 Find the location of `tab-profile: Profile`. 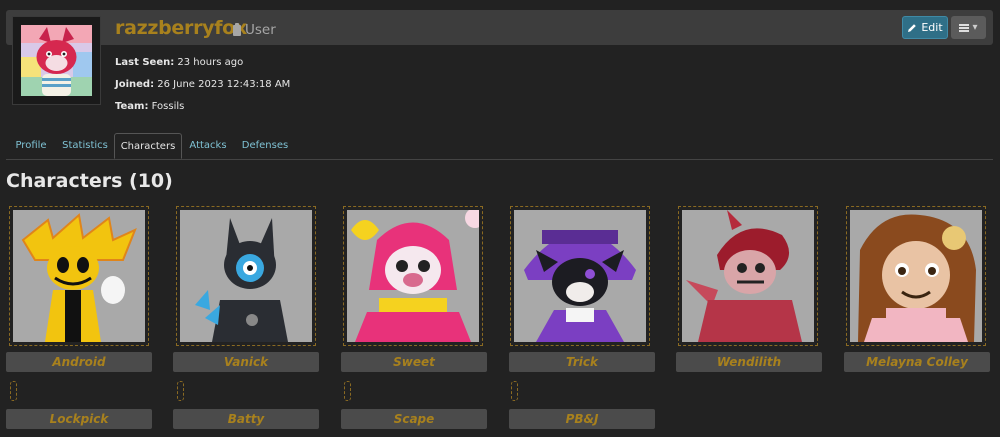

tab-profile: Profile is located at coordinates (31, 145).